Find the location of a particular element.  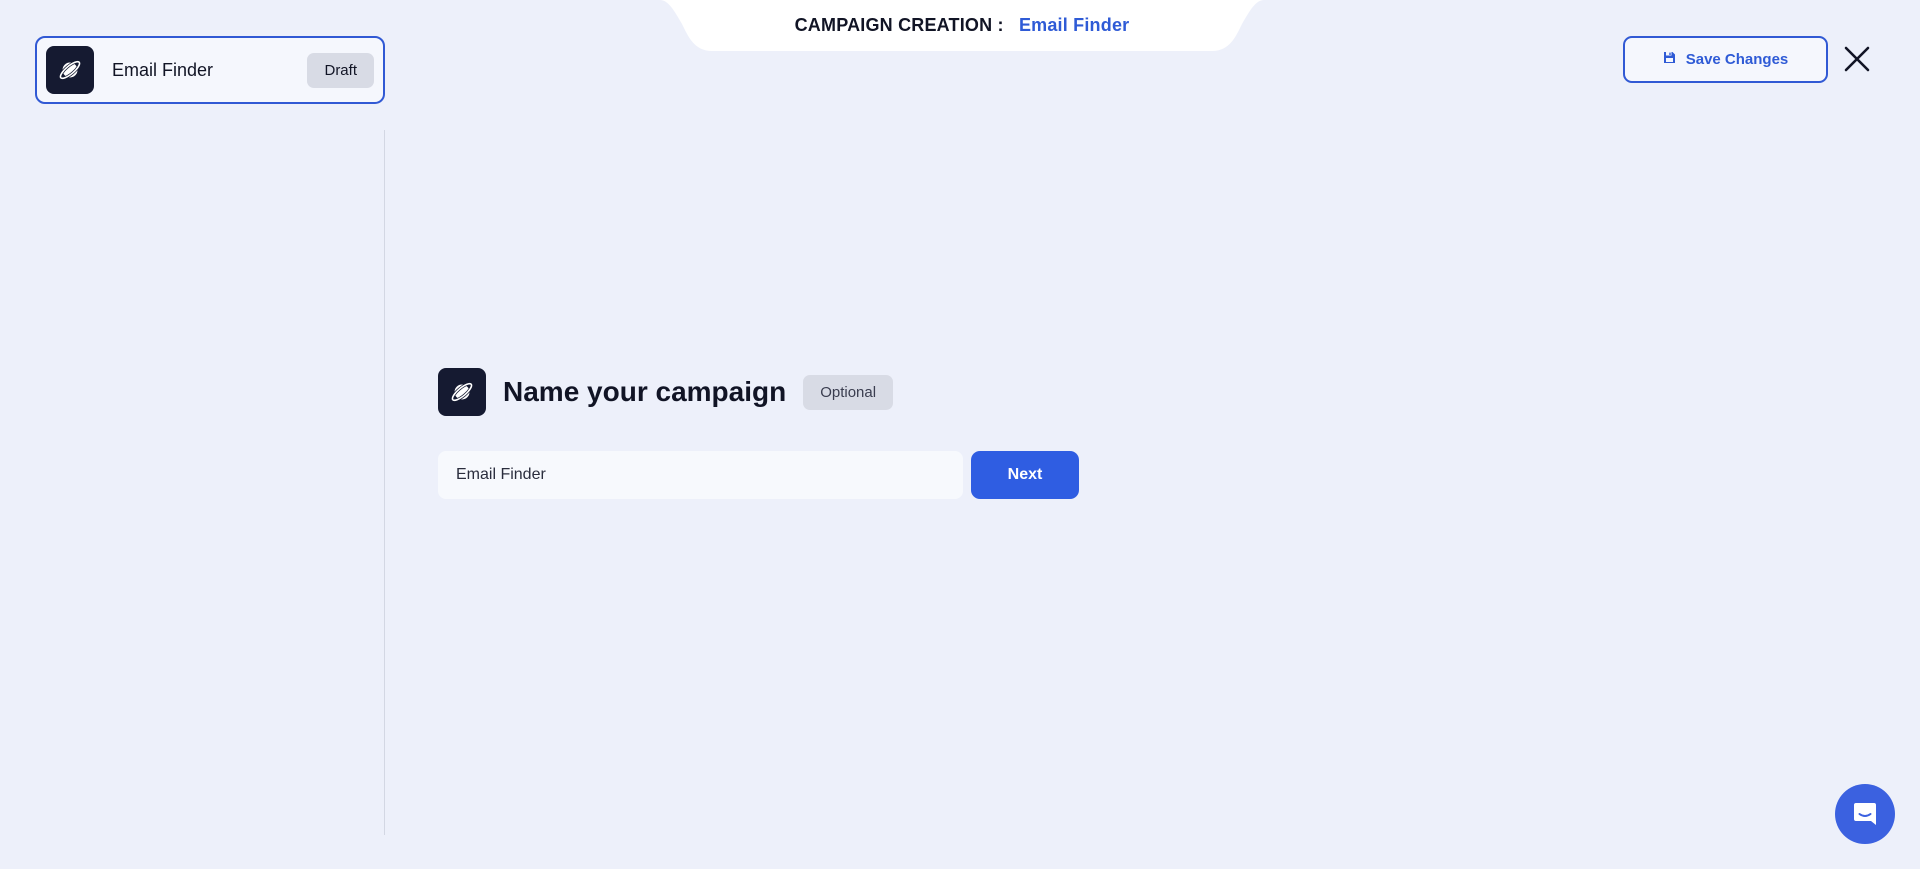

campaign-name-row: Next is located at coordinates (758, 475).